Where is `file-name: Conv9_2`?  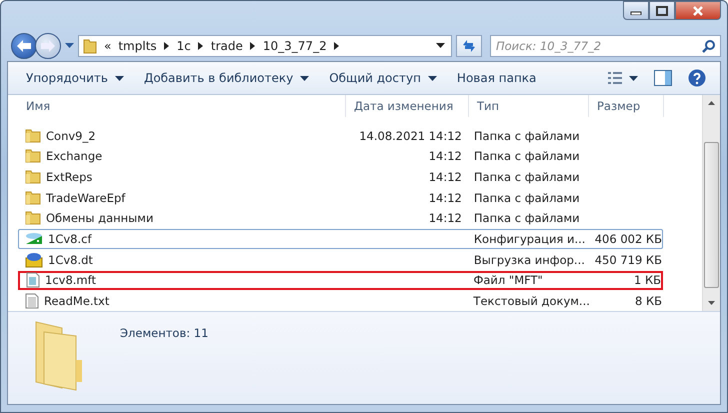 file-name: Conv9_2 is located at coordinates (71, 135).